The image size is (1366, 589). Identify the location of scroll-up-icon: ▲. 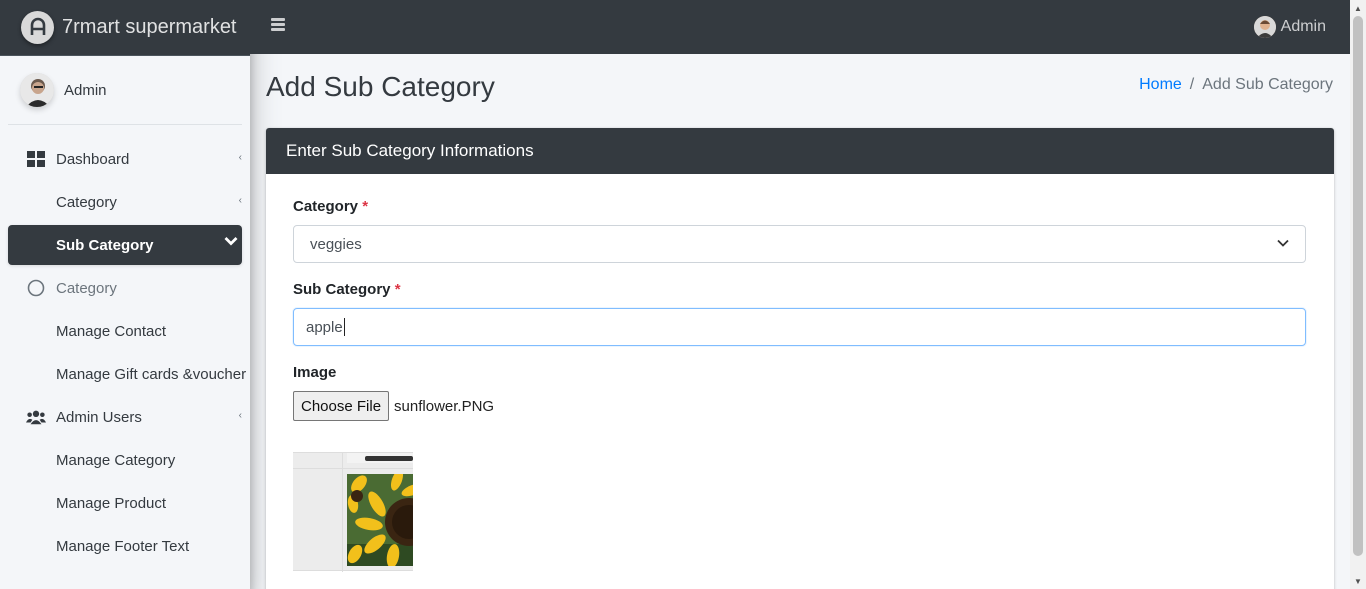
(1358, 8).